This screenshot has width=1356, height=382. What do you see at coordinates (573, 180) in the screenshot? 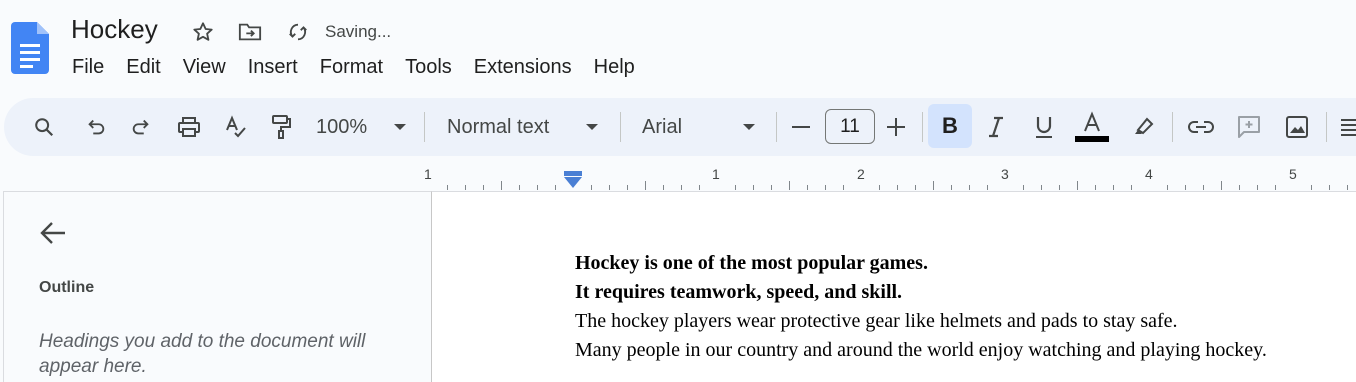
I see `indent-marker-icon` at bounding box center [573, 180].